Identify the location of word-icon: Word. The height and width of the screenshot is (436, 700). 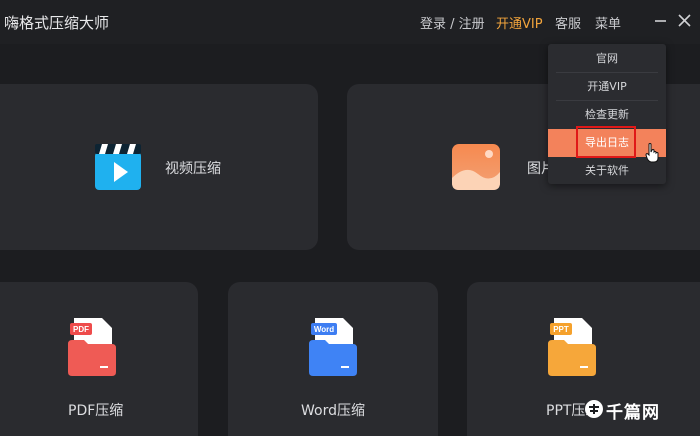
(333, 347).